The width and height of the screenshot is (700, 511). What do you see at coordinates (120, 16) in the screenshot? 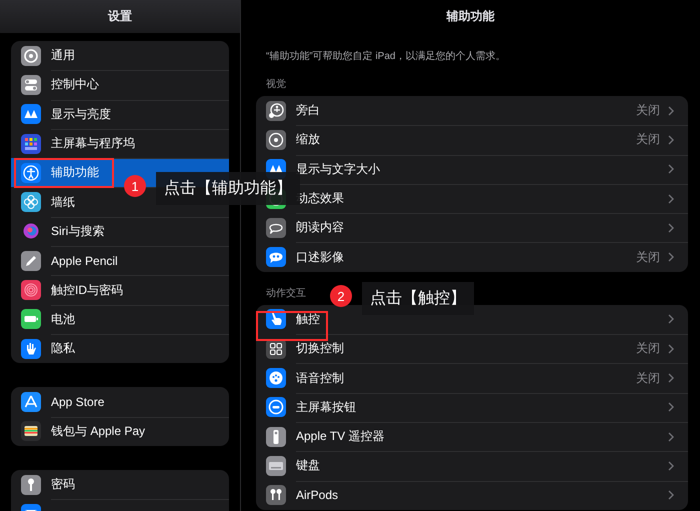
I see `sidebar-title: 设置` at bounding box center [120, 16].